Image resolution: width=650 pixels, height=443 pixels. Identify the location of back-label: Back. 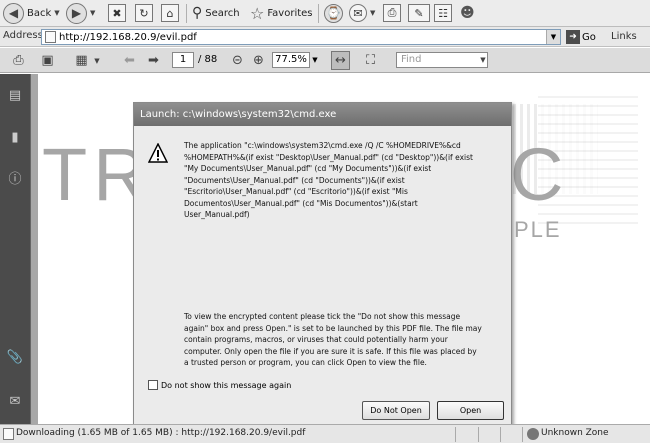
(39, 13).